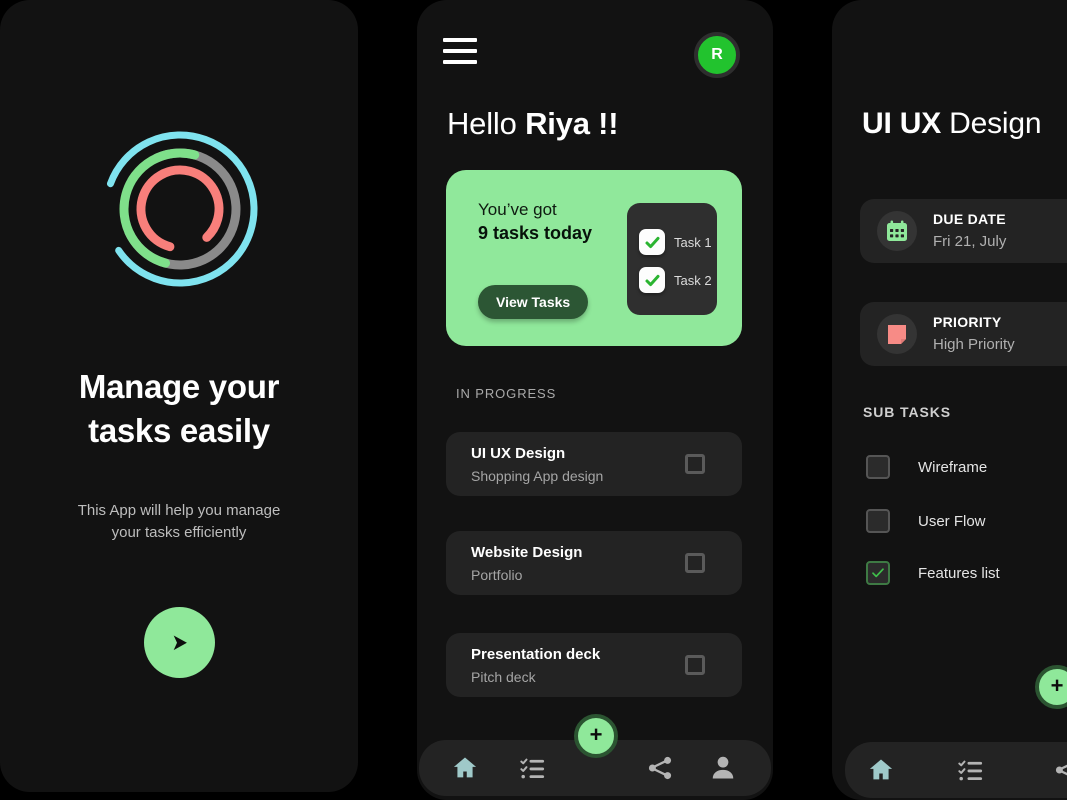 The width and height of the screenshot is (1067, 800). Describe the element at coordinates (180, 209) in the screenshot. I see `app-rings-logo` at that location.